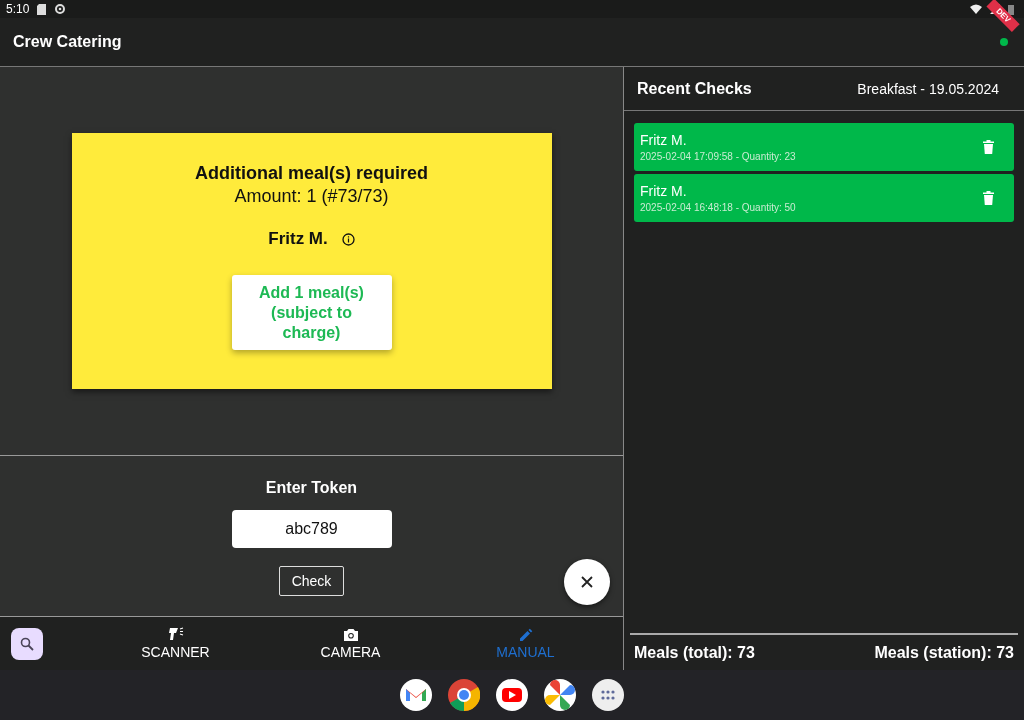 This screenshot has height=720, width=1024. Describe the element at coordinates (298, 239) in the screenshot. I see `person-name: Fritz M.` at that location.